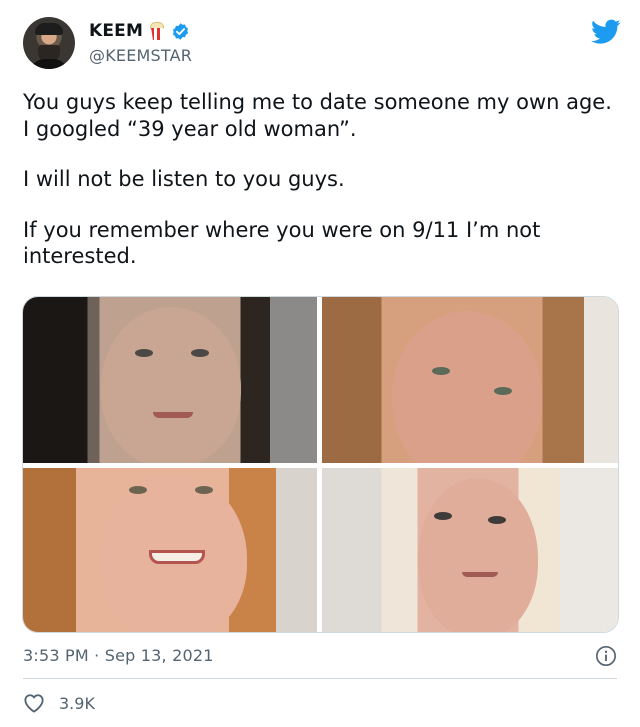  What do you see at coordinates (140, 55) in the screenshot?
I see `user-handle: @KEEMSTAR` at bounding box center [140, 55].